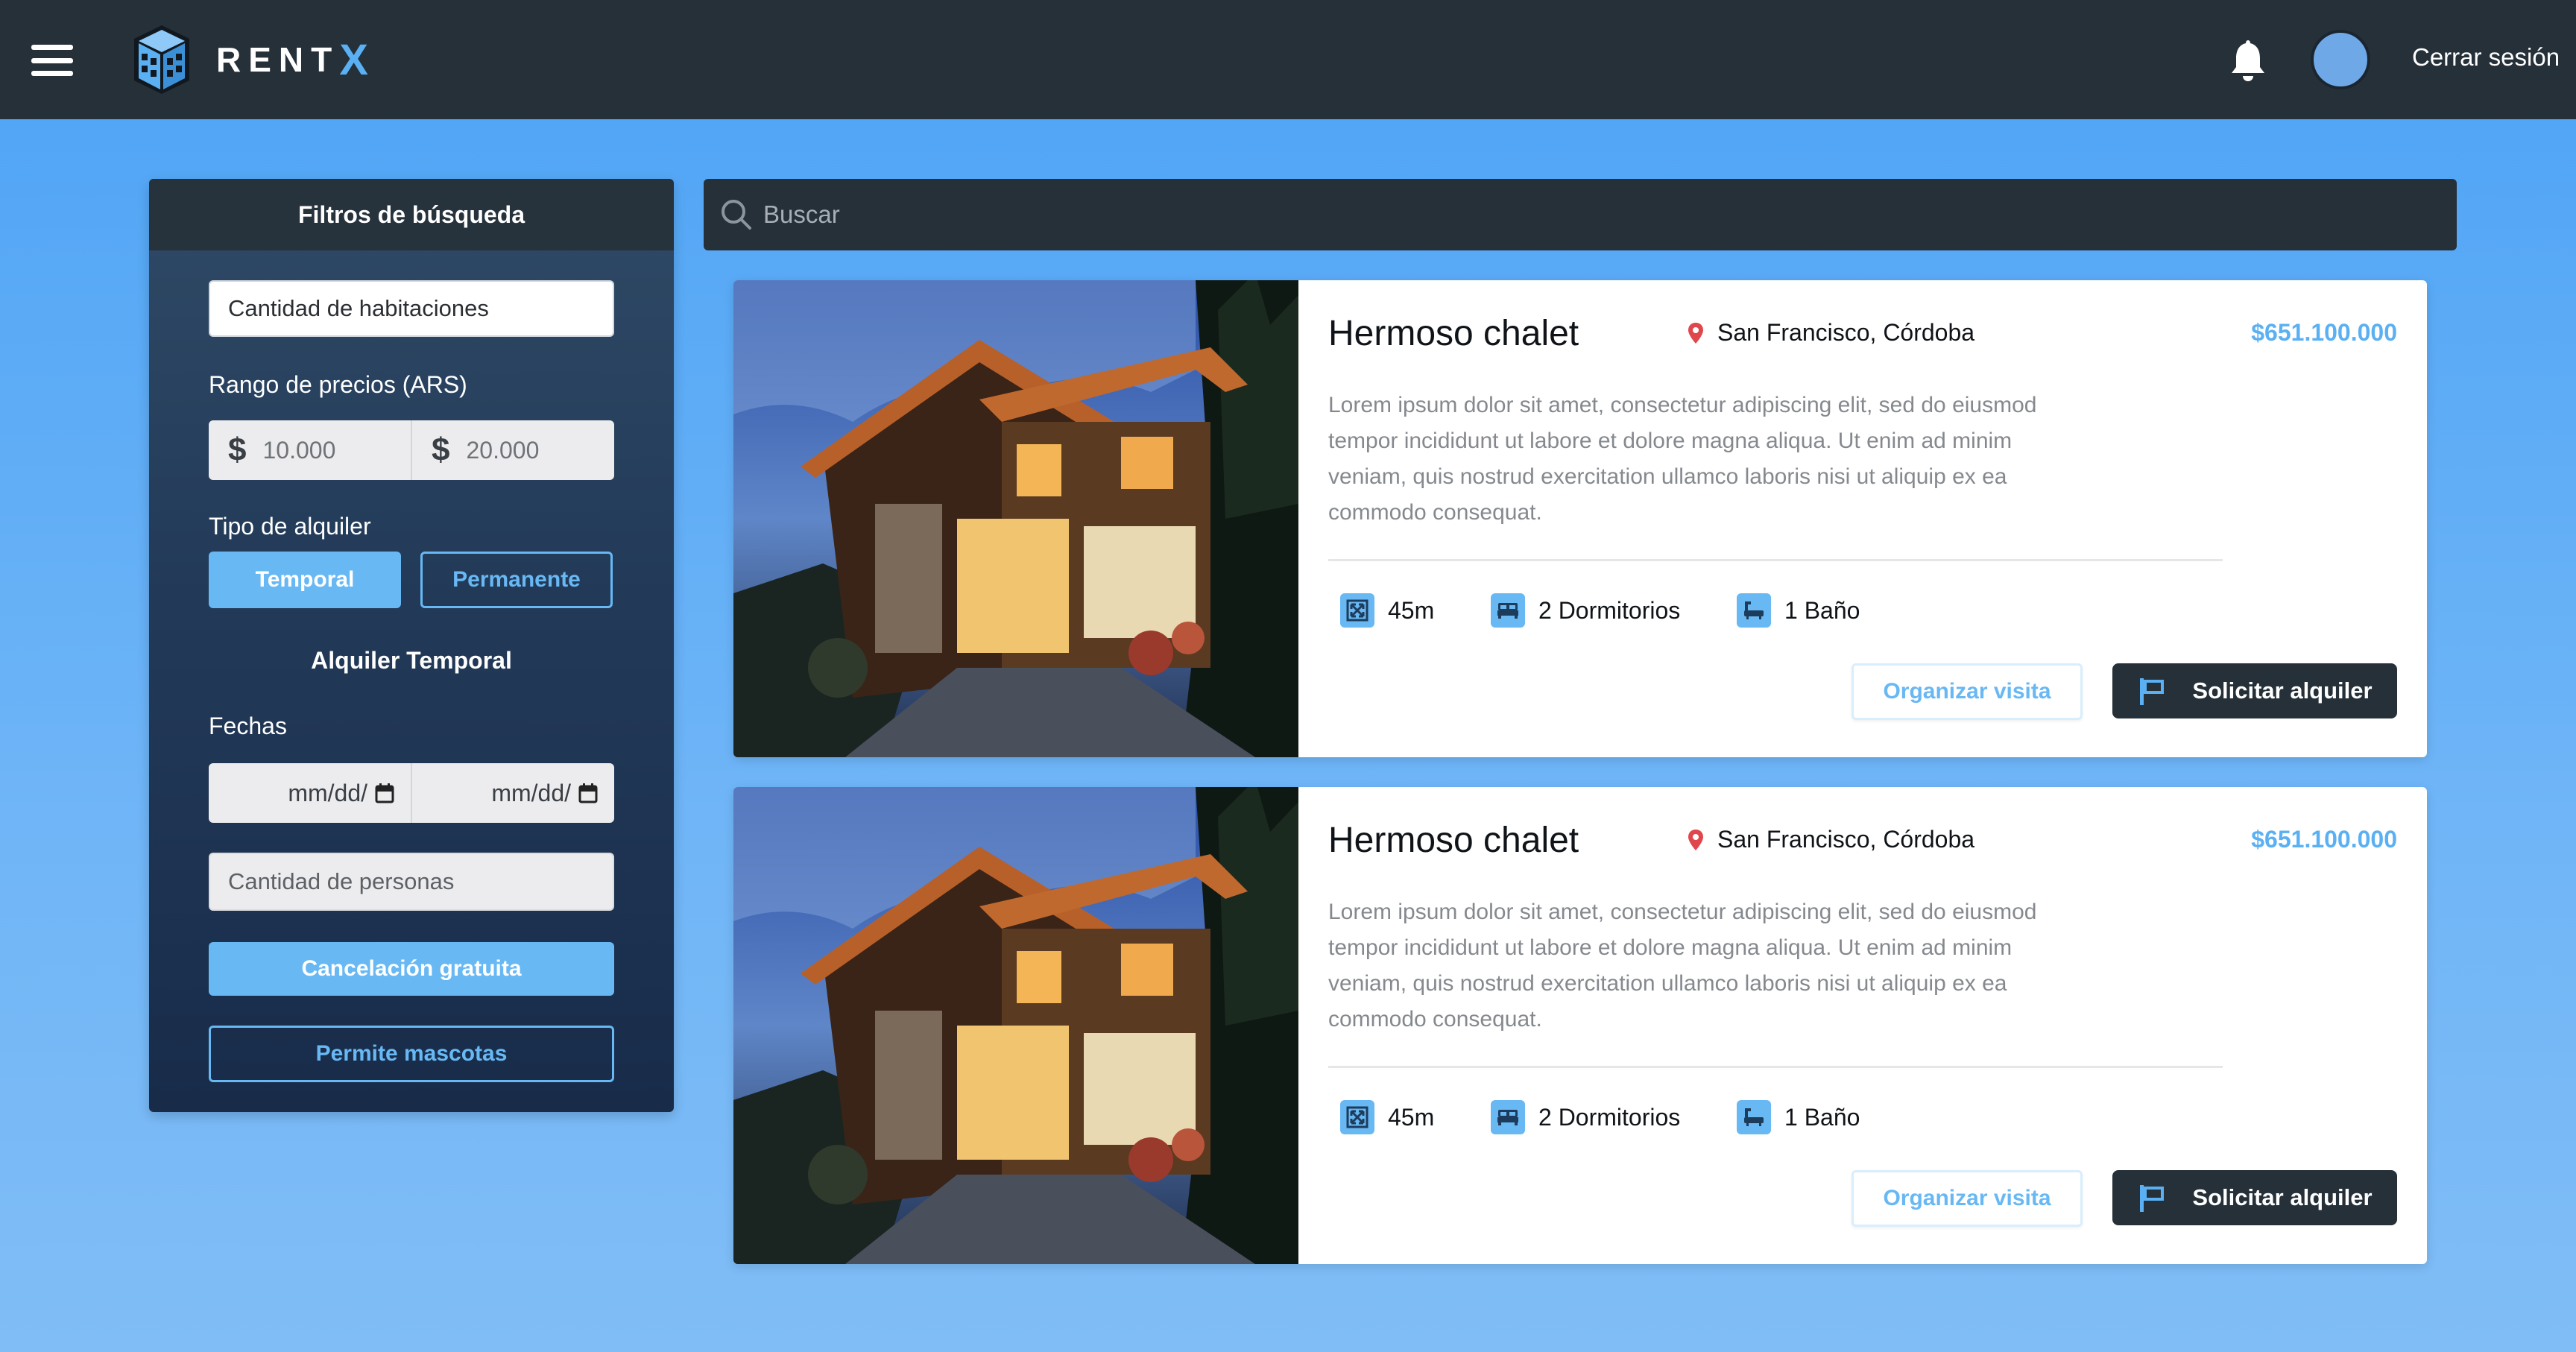  Describe the element at coordinates (1598, 215) in the screenshot. I see `search-input` at that location.